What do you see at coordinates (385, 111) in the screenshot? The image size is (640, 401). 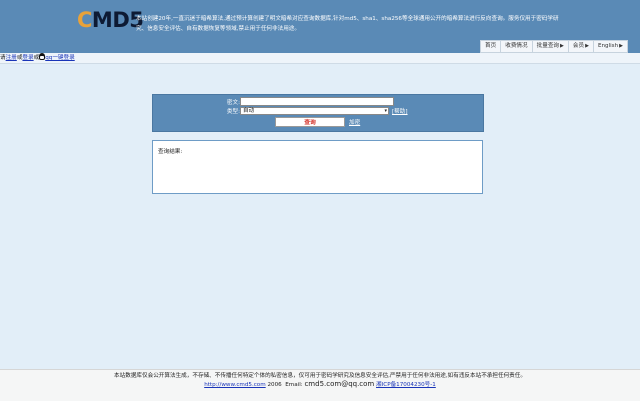 I see `chevron-down-icon: ▾` at bounding box center [385, 111].